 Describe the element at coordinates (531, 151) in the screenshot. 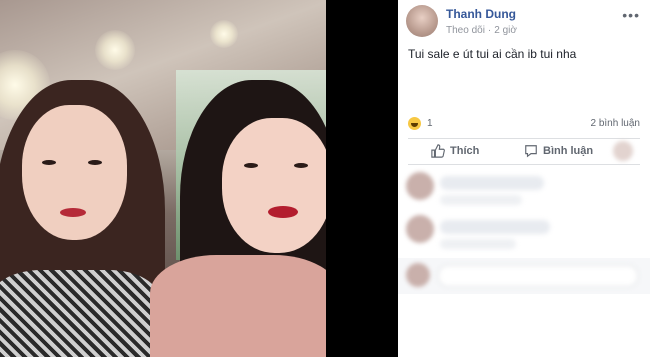

I see `speech-bubble-icon` at that location.